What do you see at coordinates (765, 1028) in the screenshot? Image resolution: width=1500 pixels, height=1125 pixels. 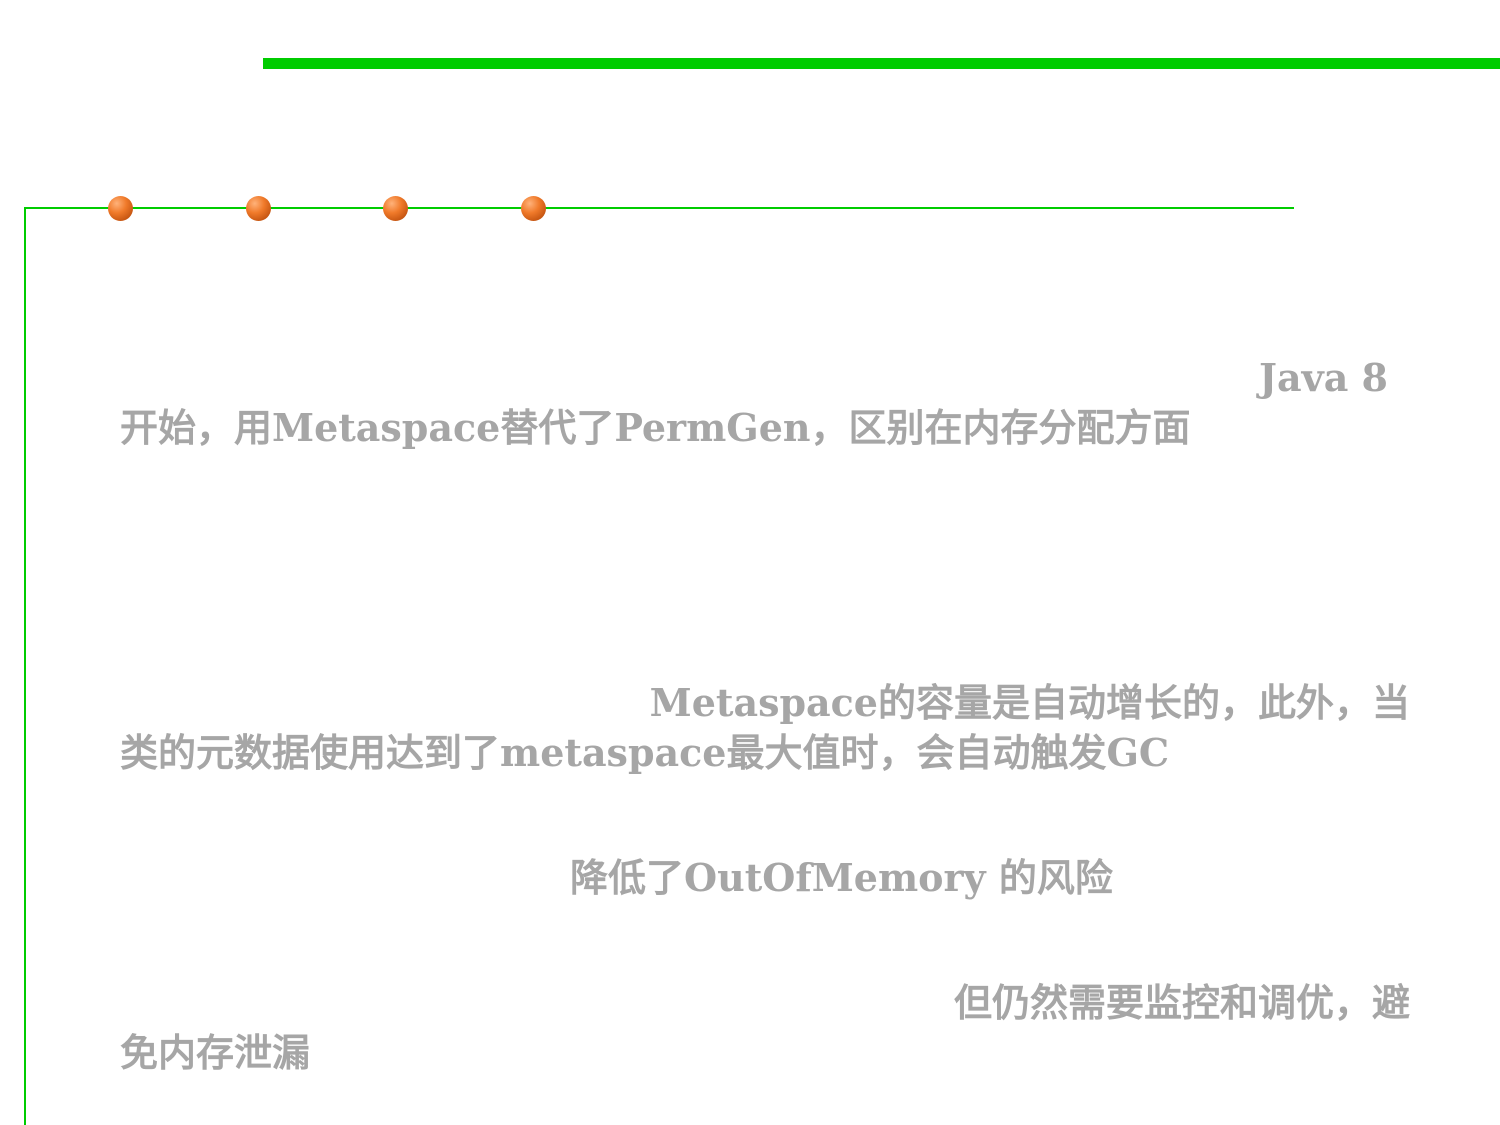 I see `paragraph-monitoring: 但仍然需要监控和调优，避 免内存泄漏` at bounding box center [765, 1028].